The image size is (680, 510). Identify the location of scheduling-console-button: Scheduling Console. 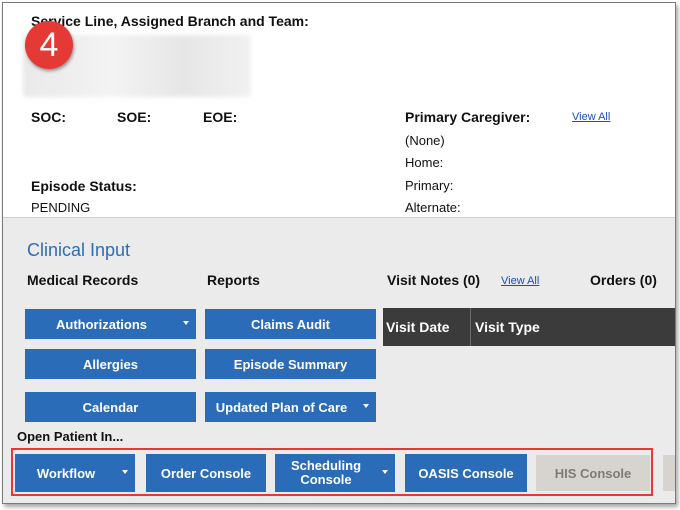
(335, 473).